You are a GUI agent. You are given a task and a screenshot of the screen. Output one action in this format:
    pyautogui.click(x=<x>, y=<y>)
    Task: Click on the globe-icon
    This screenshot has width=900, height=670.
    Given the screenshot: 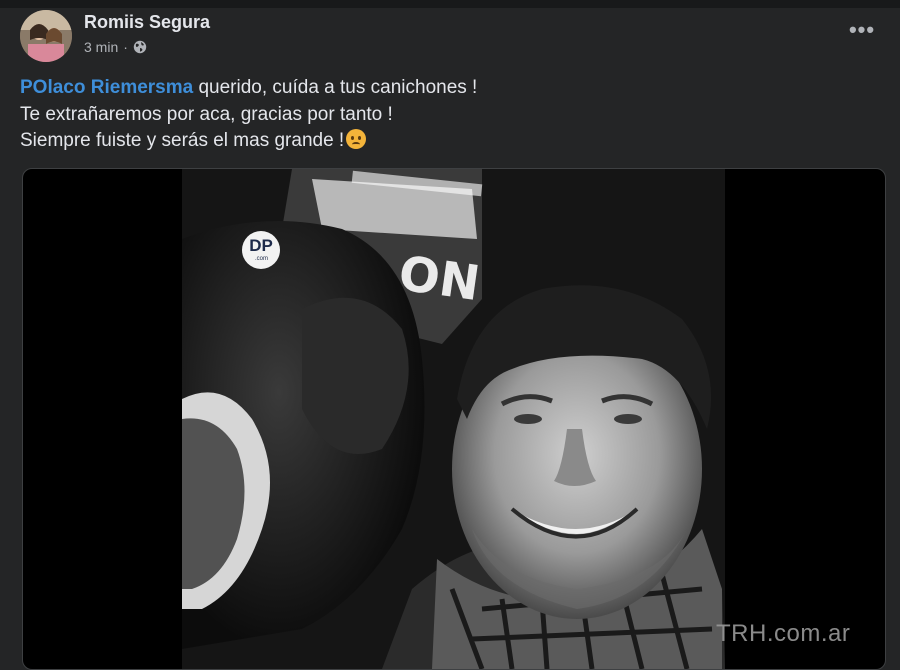 What is the action you would take?
    pyautogui.click(x=140, y=47)
    